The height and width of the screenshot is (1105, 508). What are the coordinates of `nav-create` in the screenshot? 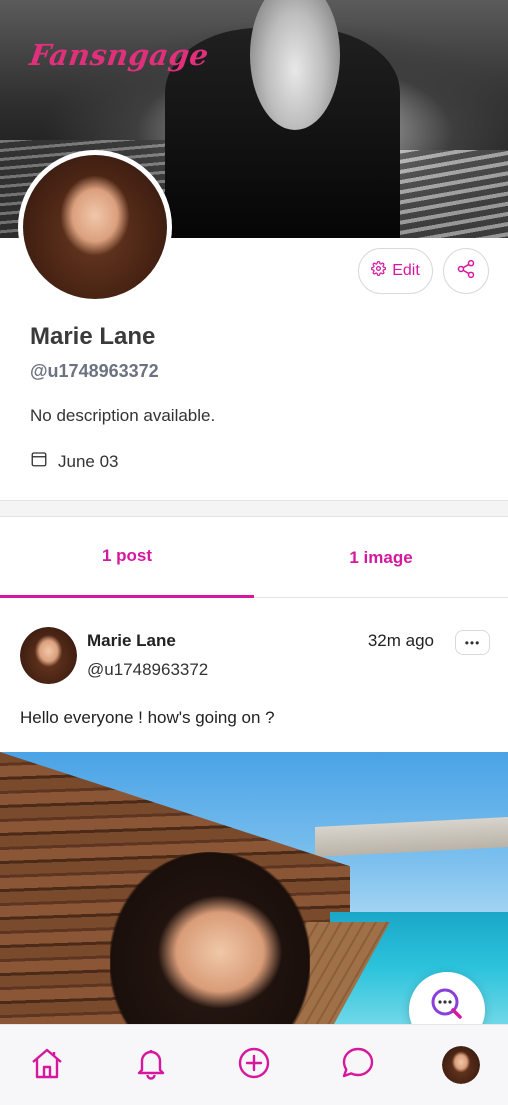 It's located at (254, 1065).